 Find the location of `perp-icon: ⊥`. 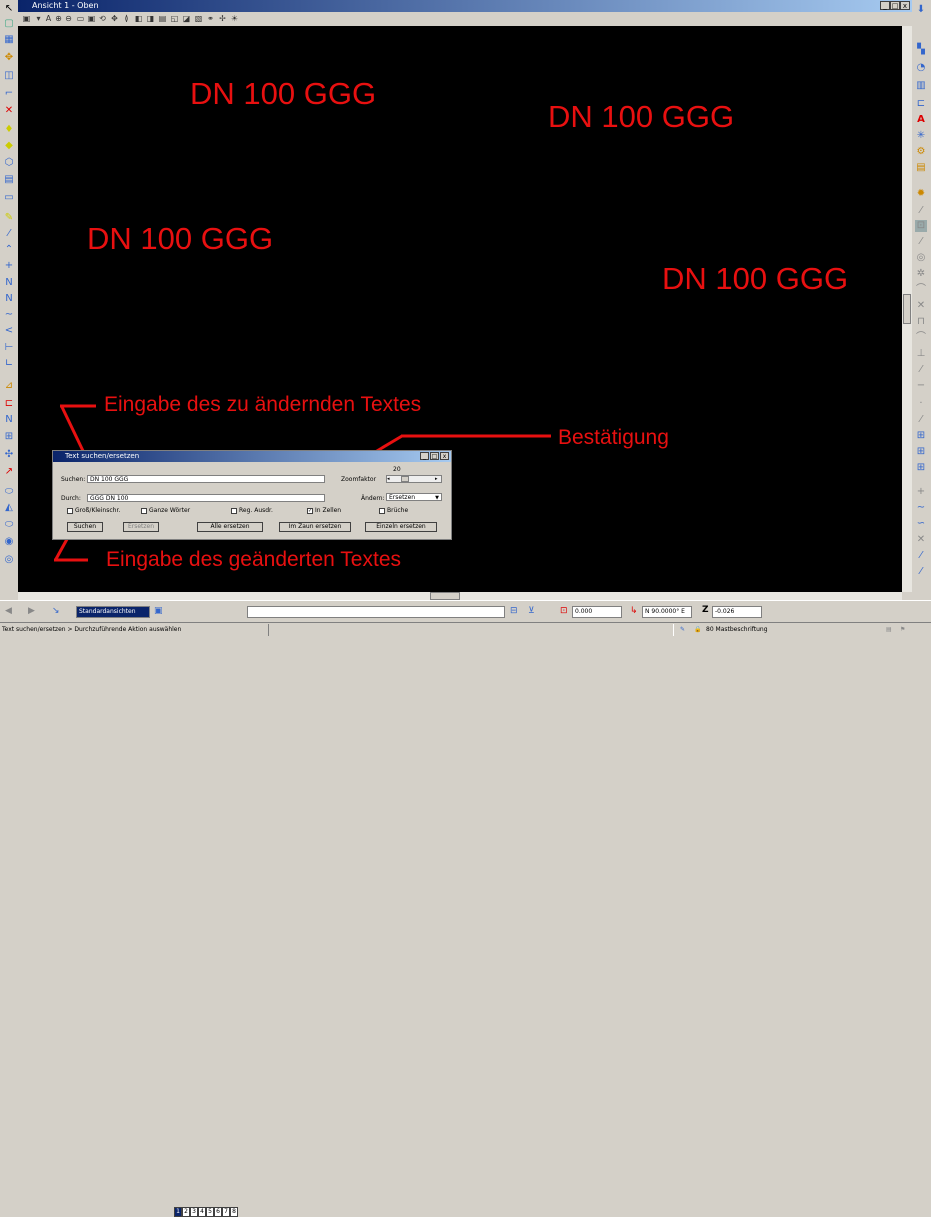

perp-icon: ⊥ is located at coordinates (921, 354).